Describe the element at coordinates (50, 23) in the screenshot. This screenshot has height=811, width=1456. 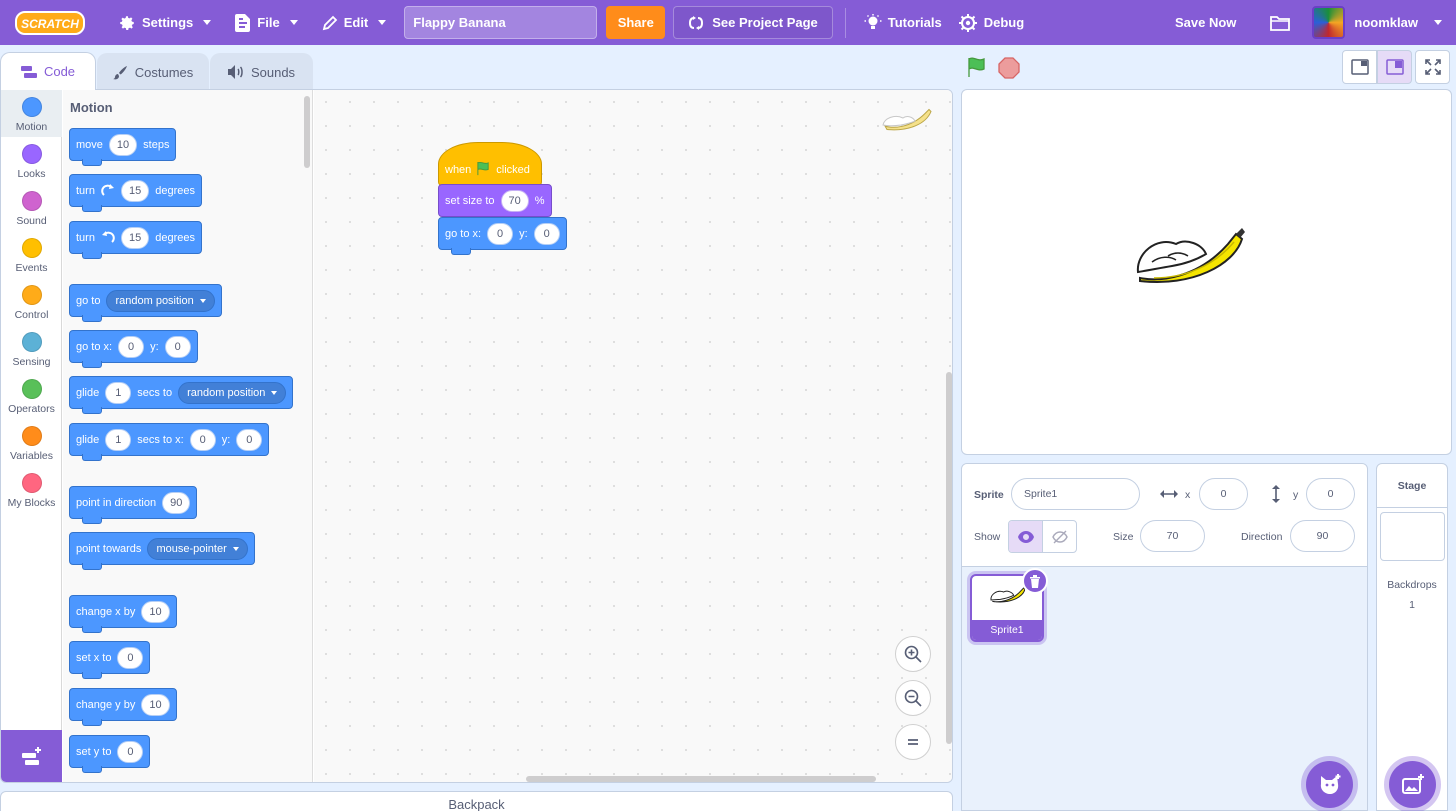
I see `scratch-logo: SCRATCH` at that location.